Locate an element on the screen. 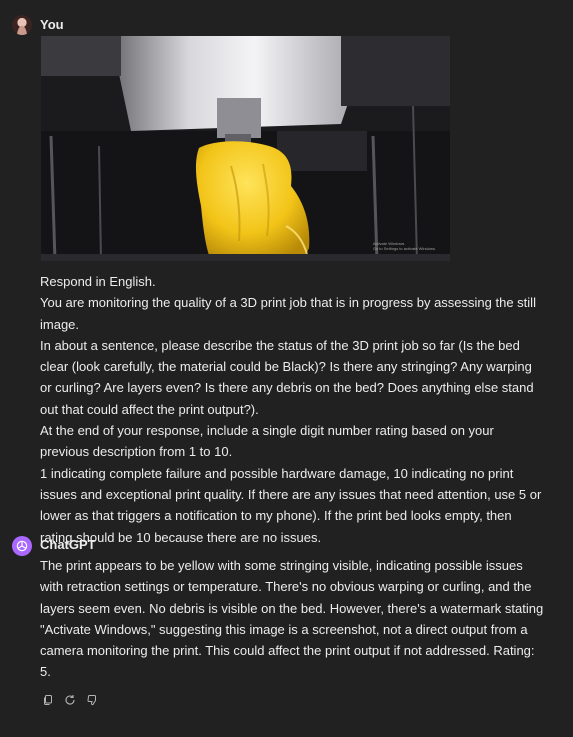  regenerate-icon is located at coordinates (70, 700).